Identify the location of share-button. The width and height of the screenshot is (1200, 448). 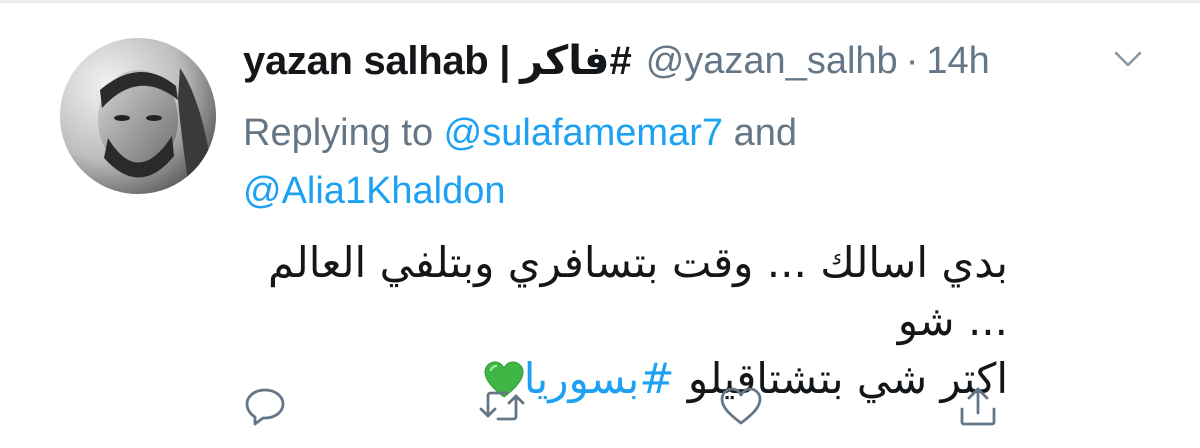
(978, 406).